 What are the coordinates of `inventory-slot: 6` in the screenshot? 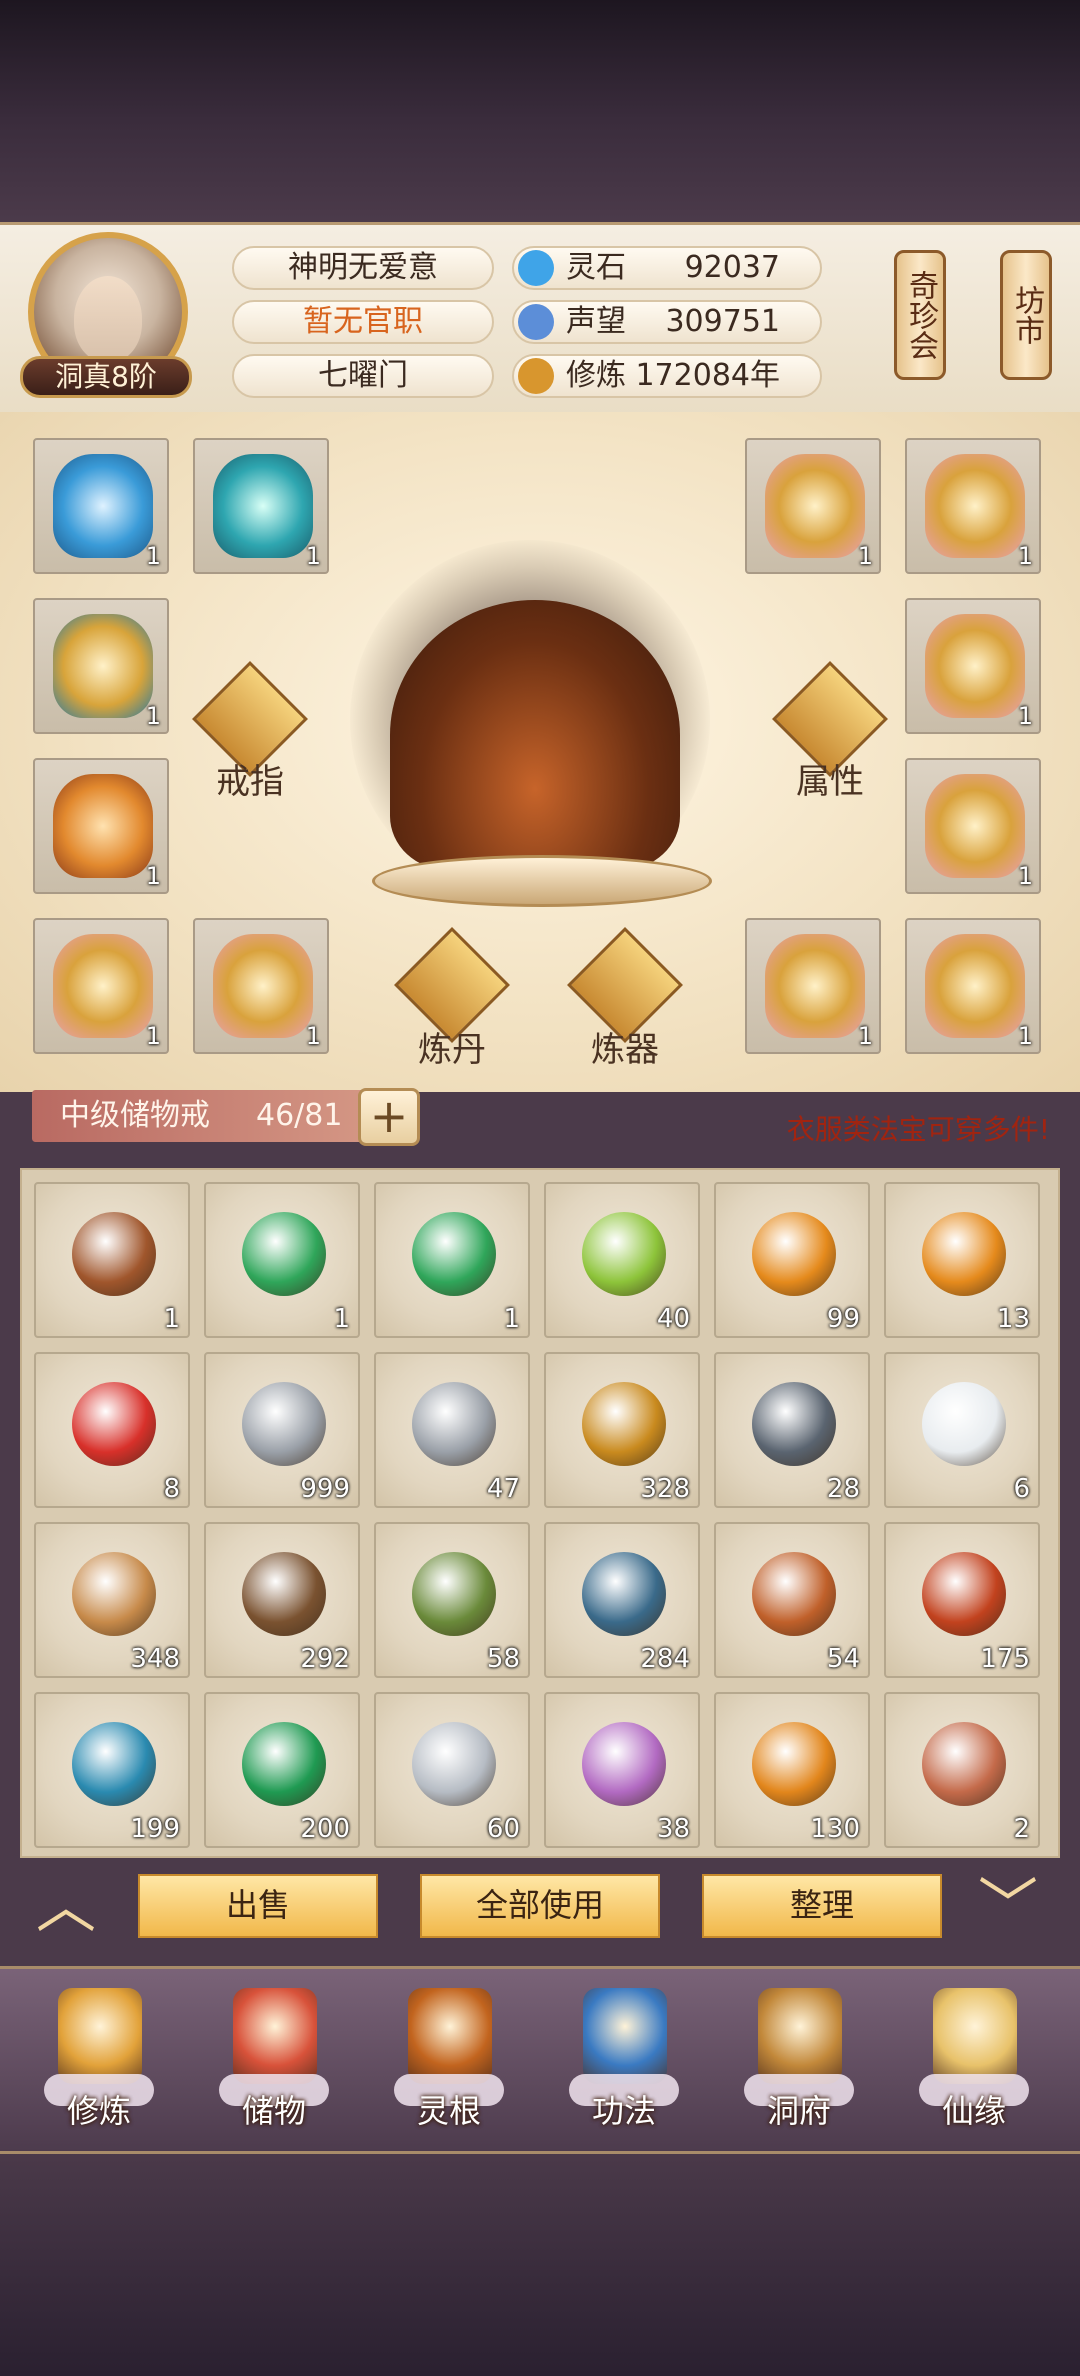 It's located at (962, 1430).